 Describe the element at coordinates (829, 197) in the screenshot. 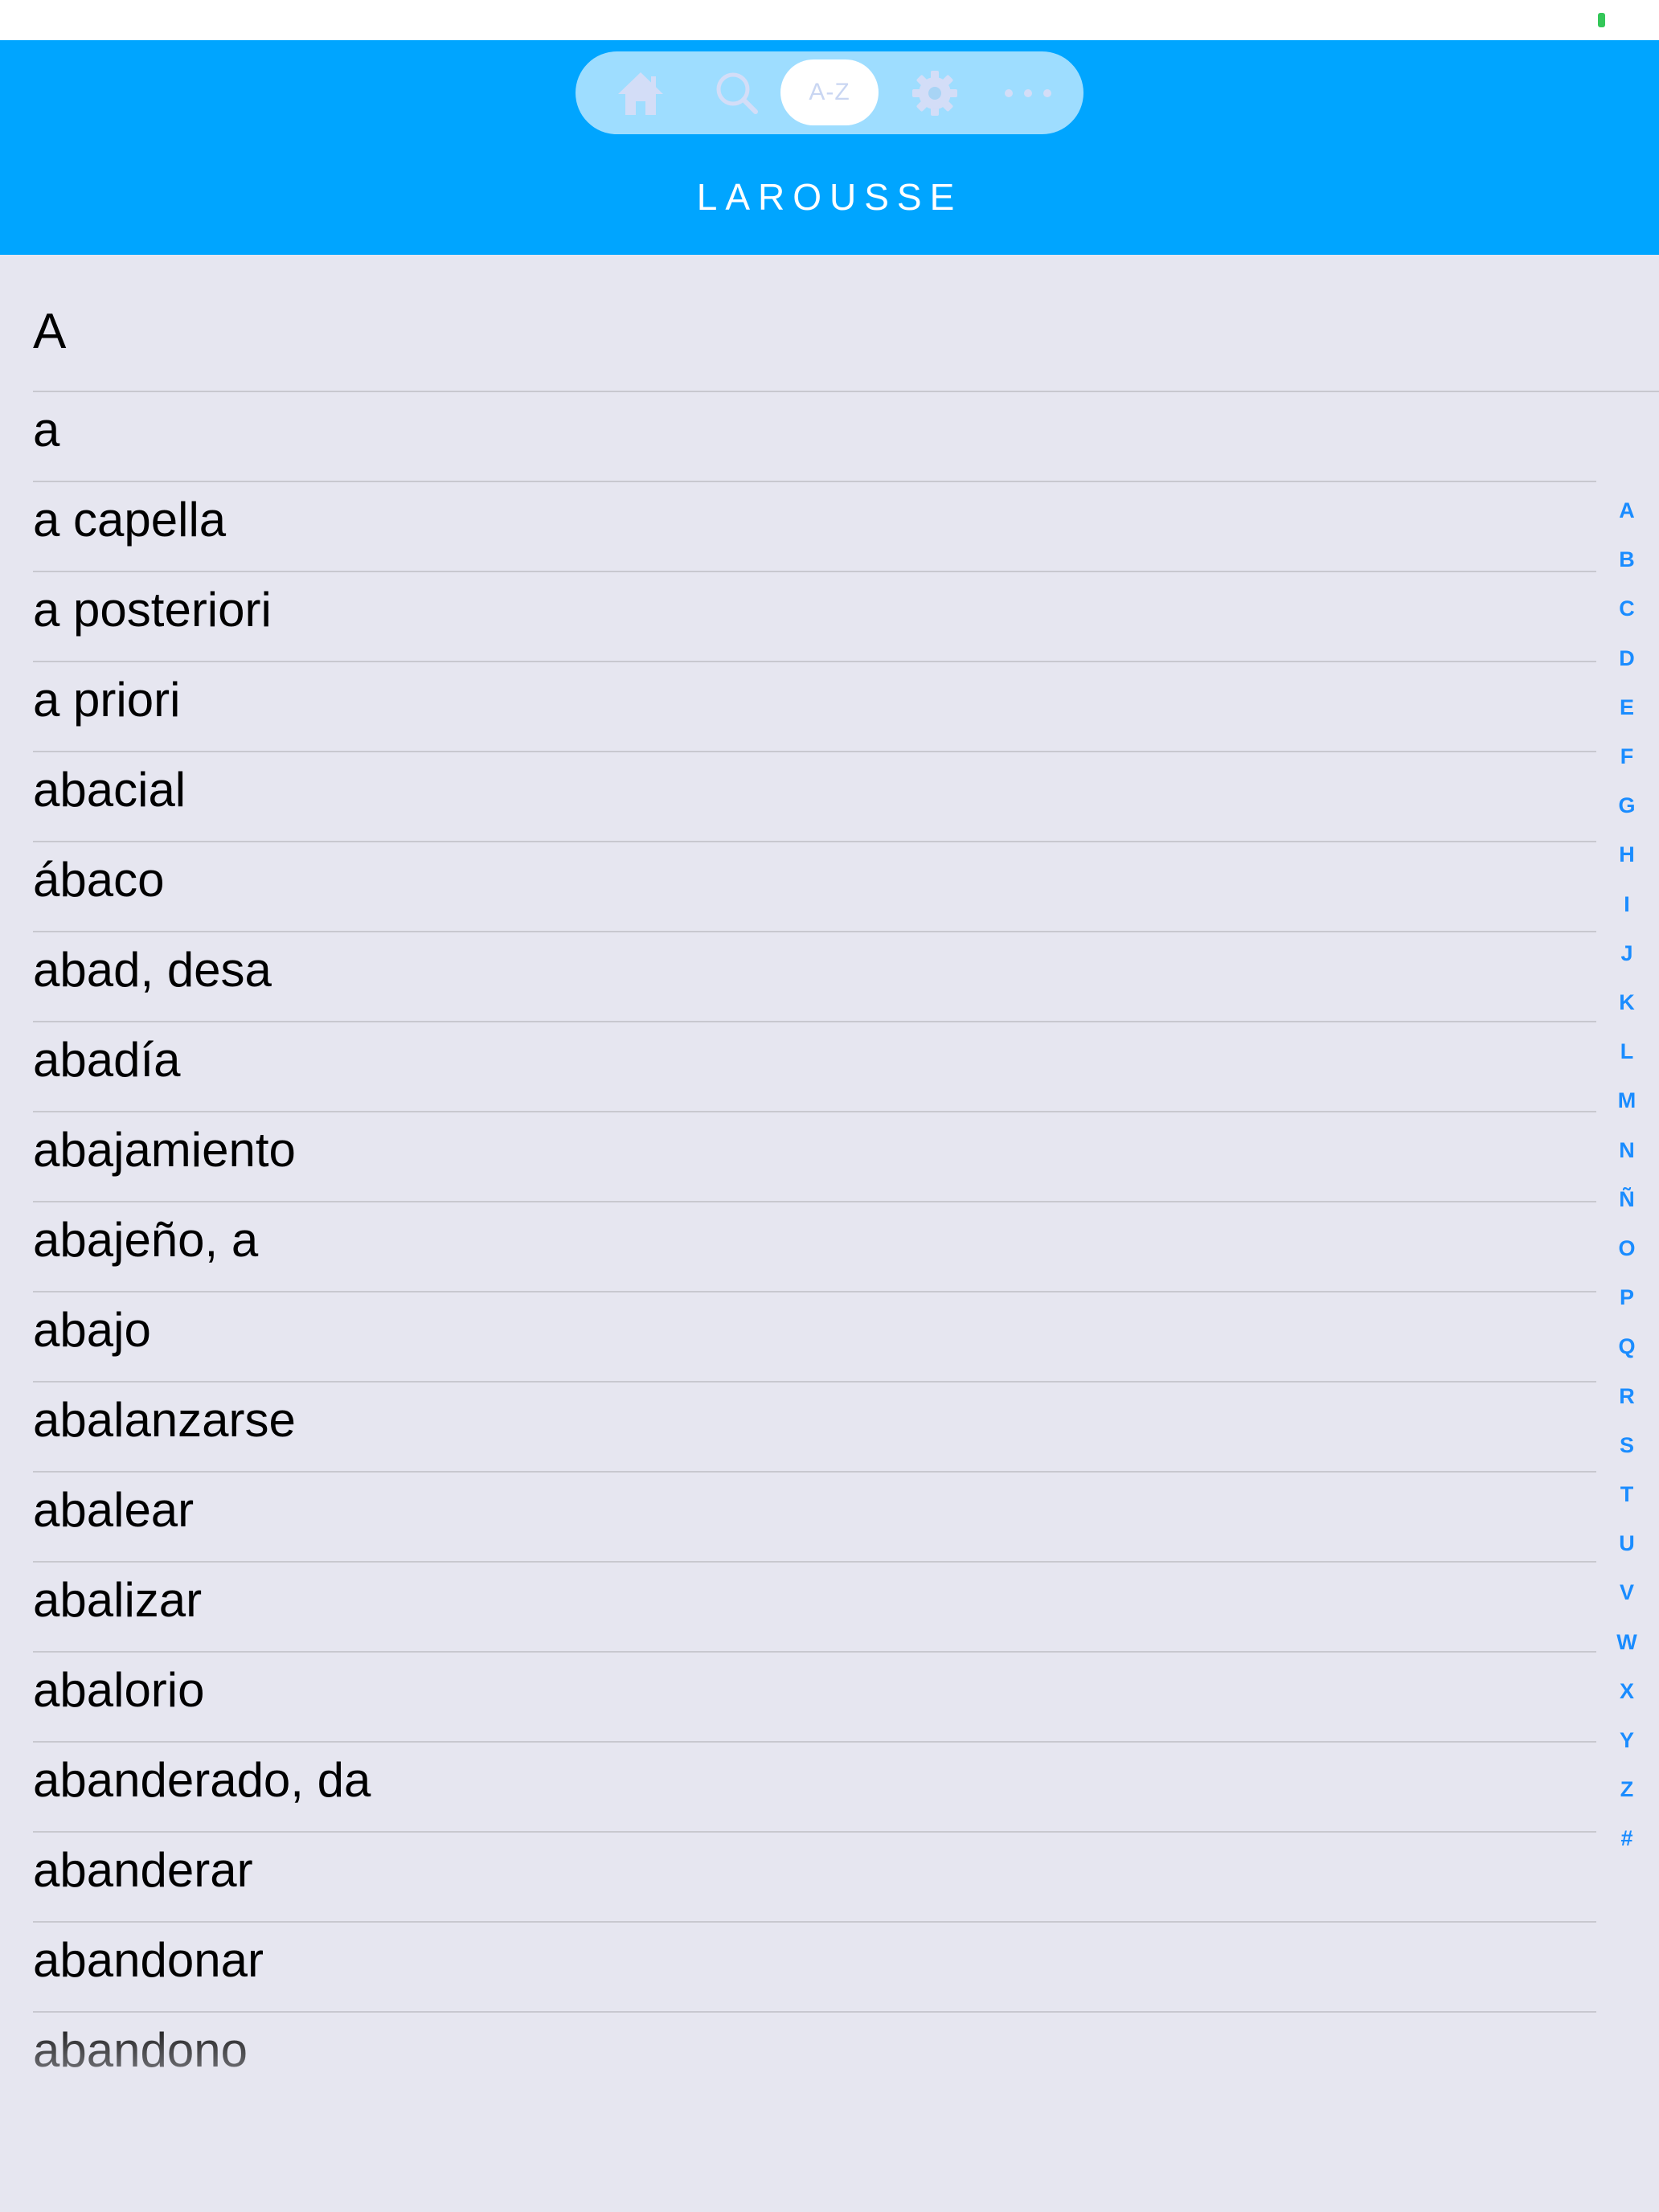

I see `brand-title: LAROUSSE` at that location.